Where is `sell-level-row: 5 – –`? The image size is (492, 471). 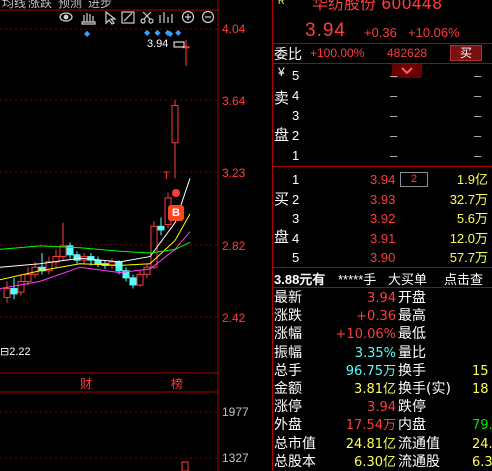
sell-level-row: 5 – – is located at coordinates (382, 75).